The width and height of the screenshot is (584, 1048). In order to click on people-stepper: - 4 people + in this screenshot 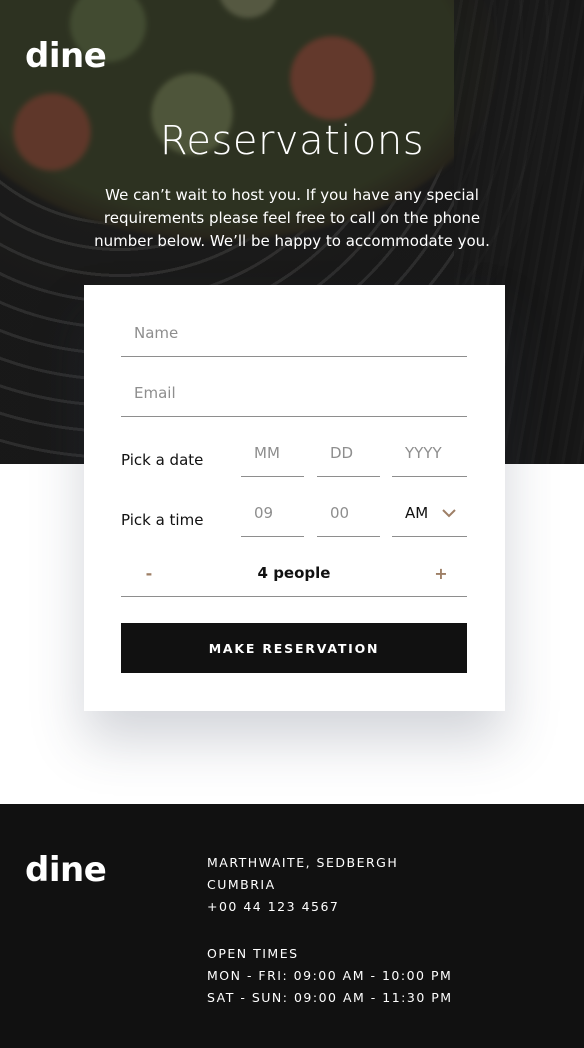, I will do `click(294, 573)`.